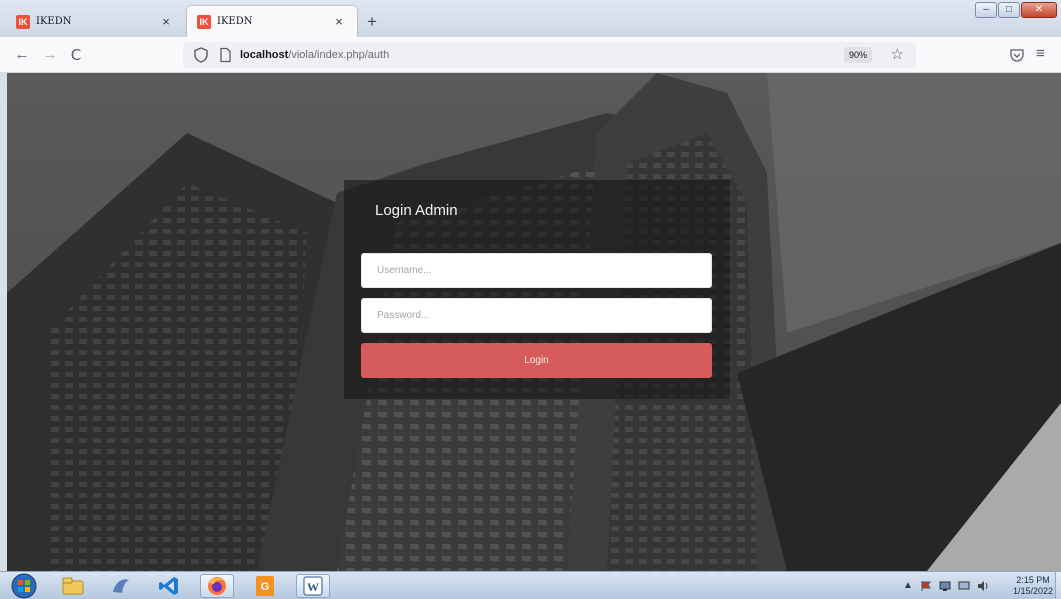 The image size is (1061, 599). What do you see at coordinates (201, 55) in the screenshot?
I see `shield-icon` at bounding box center [201, 55].